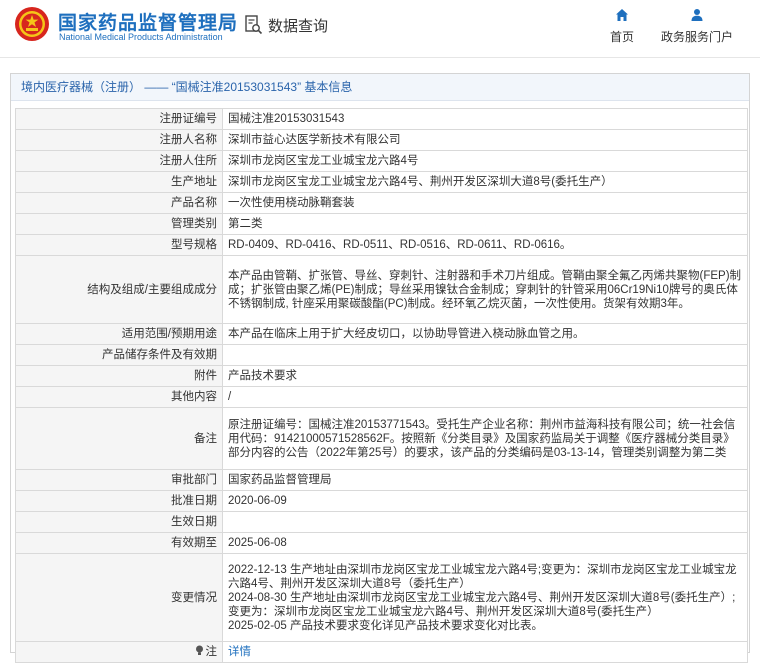 Image resolution: width=760 pixels, height=663 pixels. What do you see at coordinates (485, 334) in the screenshot?
I see `field-value: 本产品在临床上用于扩大经皮切口，以协助导管进入桡动脉血管之用。` at bounding box center [485, 334].